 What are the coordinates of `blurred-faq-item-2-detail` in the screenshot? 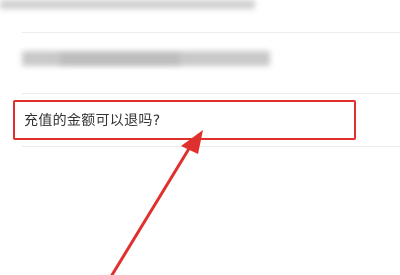 It's located at (120, 59).